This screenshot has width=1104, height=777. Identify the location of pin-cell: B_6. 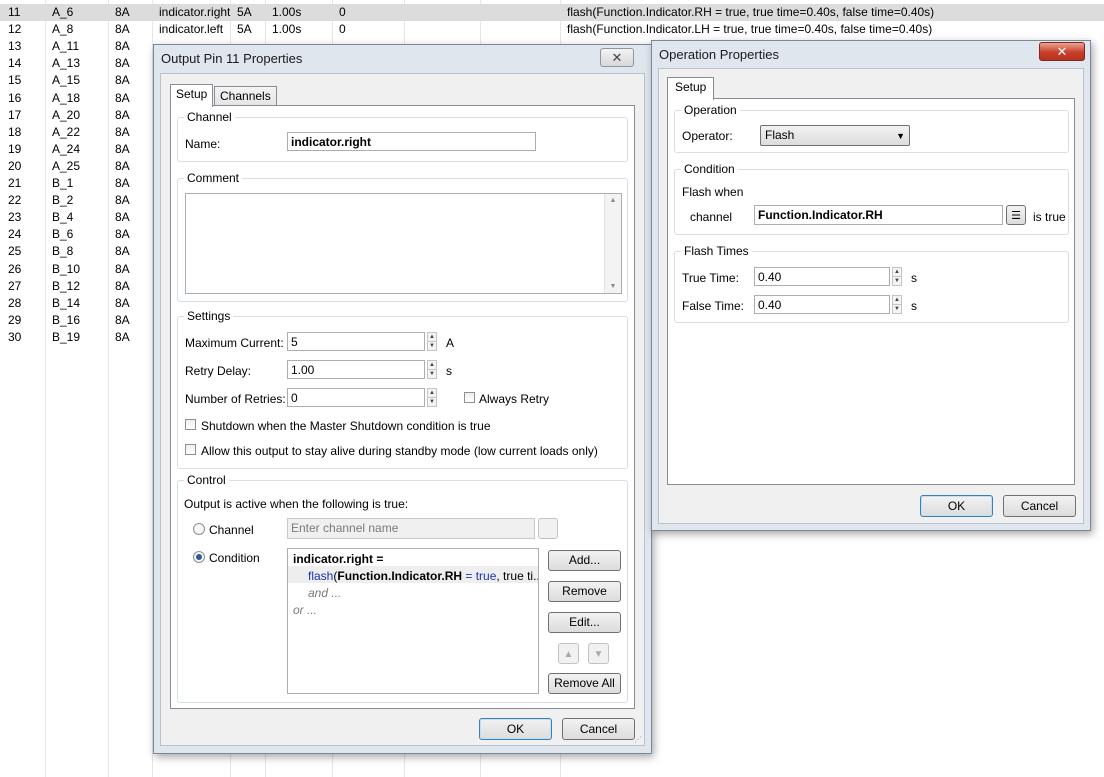
(63, 234).